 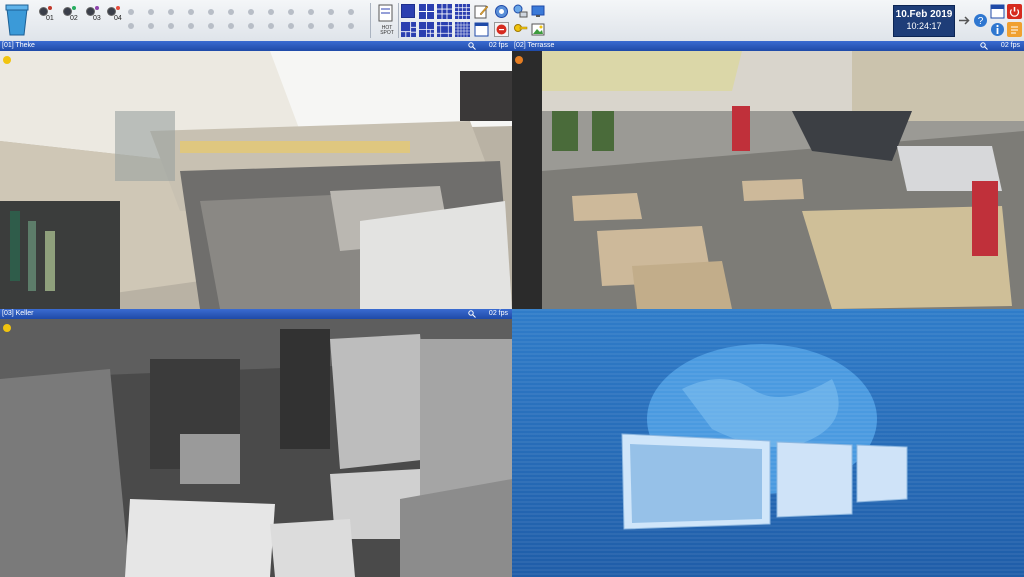 I want to click on tile-title: [02] Terrasse, so click(x=534, y=45).